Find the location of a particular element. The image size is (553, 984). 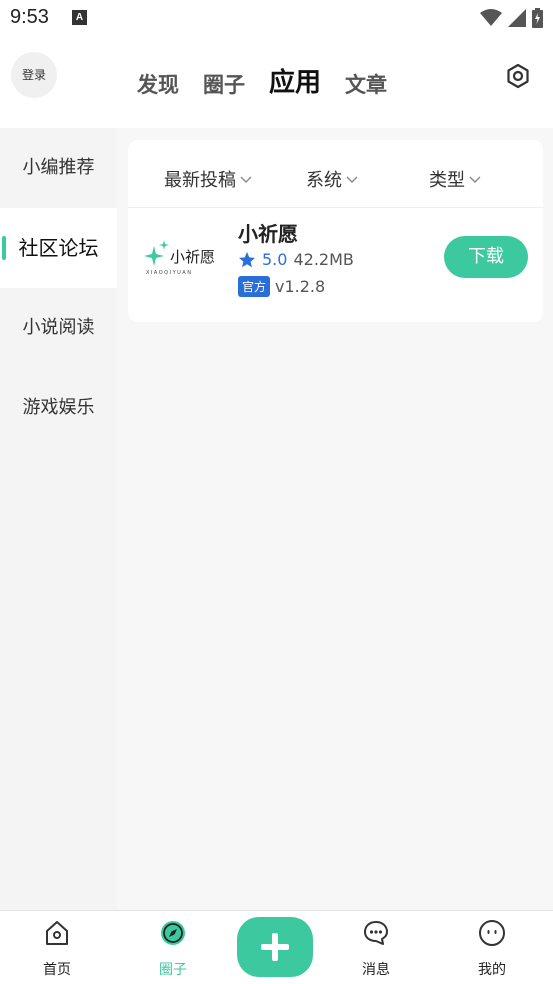

sort-filter-label: 最新投稿 is located at coordinates (200, 180).